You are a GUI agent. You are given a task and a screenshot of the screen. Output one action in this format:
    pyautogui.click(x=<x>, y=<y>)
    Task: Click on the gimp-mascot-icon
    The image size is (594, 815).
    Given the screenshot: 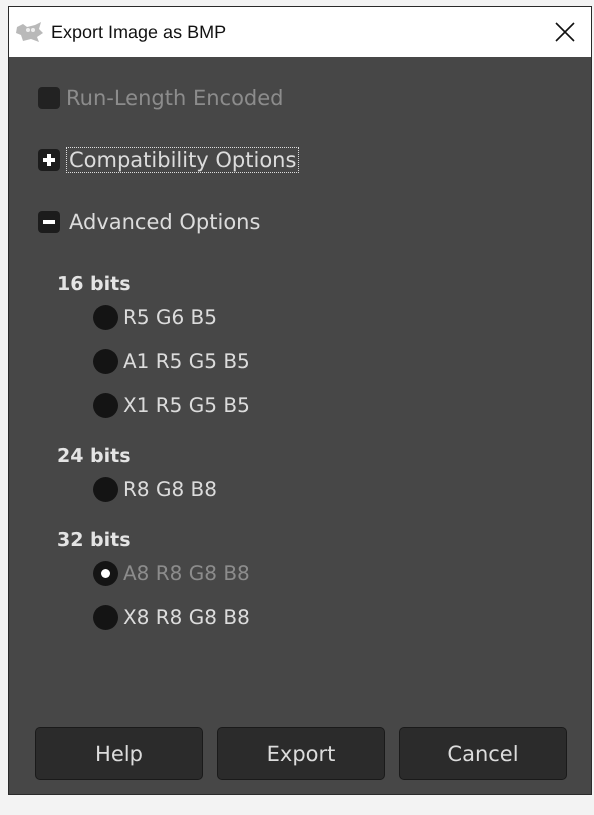 What is the action you would take?
    pyautogui.click(x=30, y=32)
    